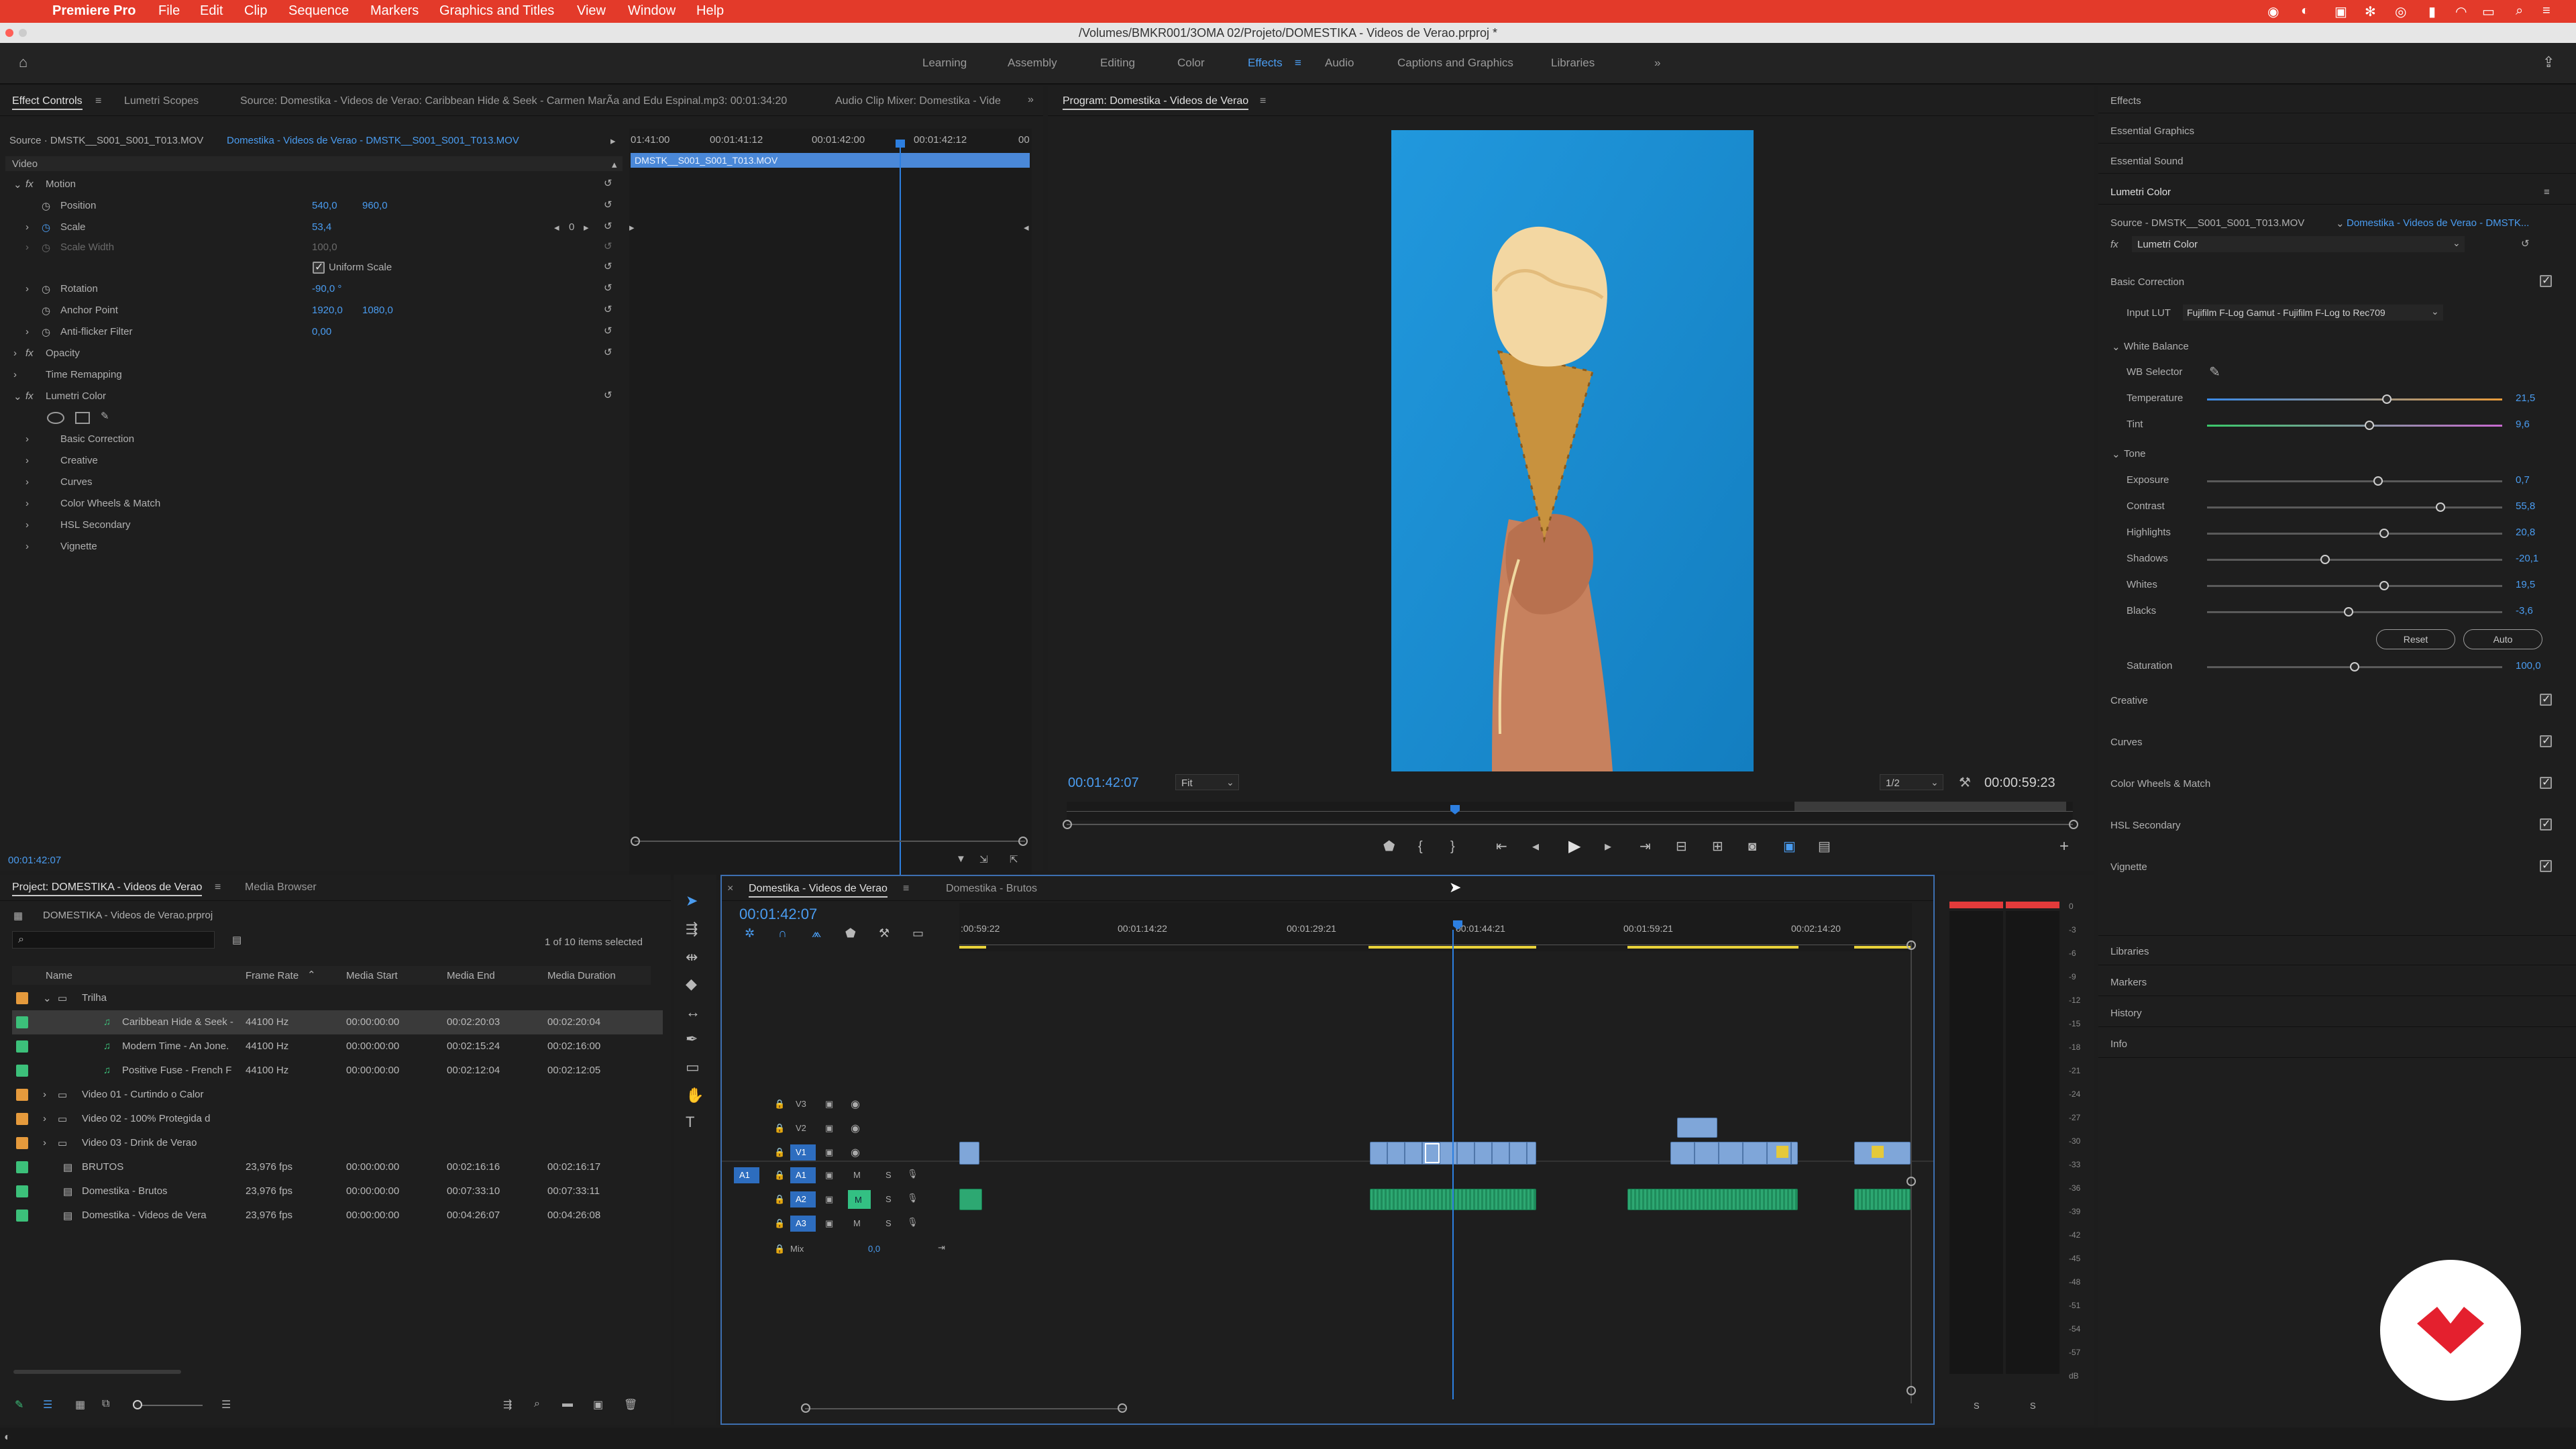 This screenshot has width=2576, height=1449. What do you see at coordinates (79, 460) in the screenshot?
I see `lumetri-creative: Creative` at bounding box center [79, 460].